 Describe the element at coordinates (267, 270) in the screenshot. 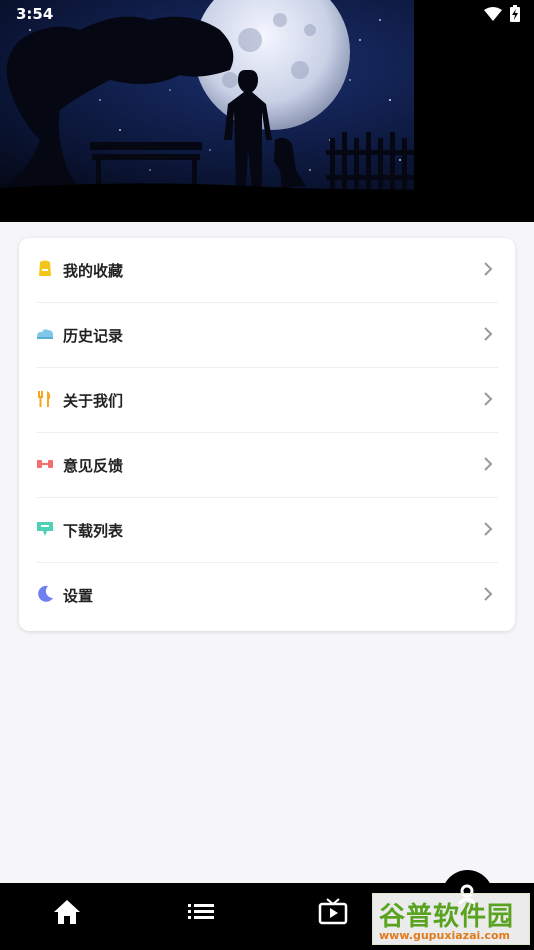

I see `menu-item-favorites: 我的收藏` at that location.